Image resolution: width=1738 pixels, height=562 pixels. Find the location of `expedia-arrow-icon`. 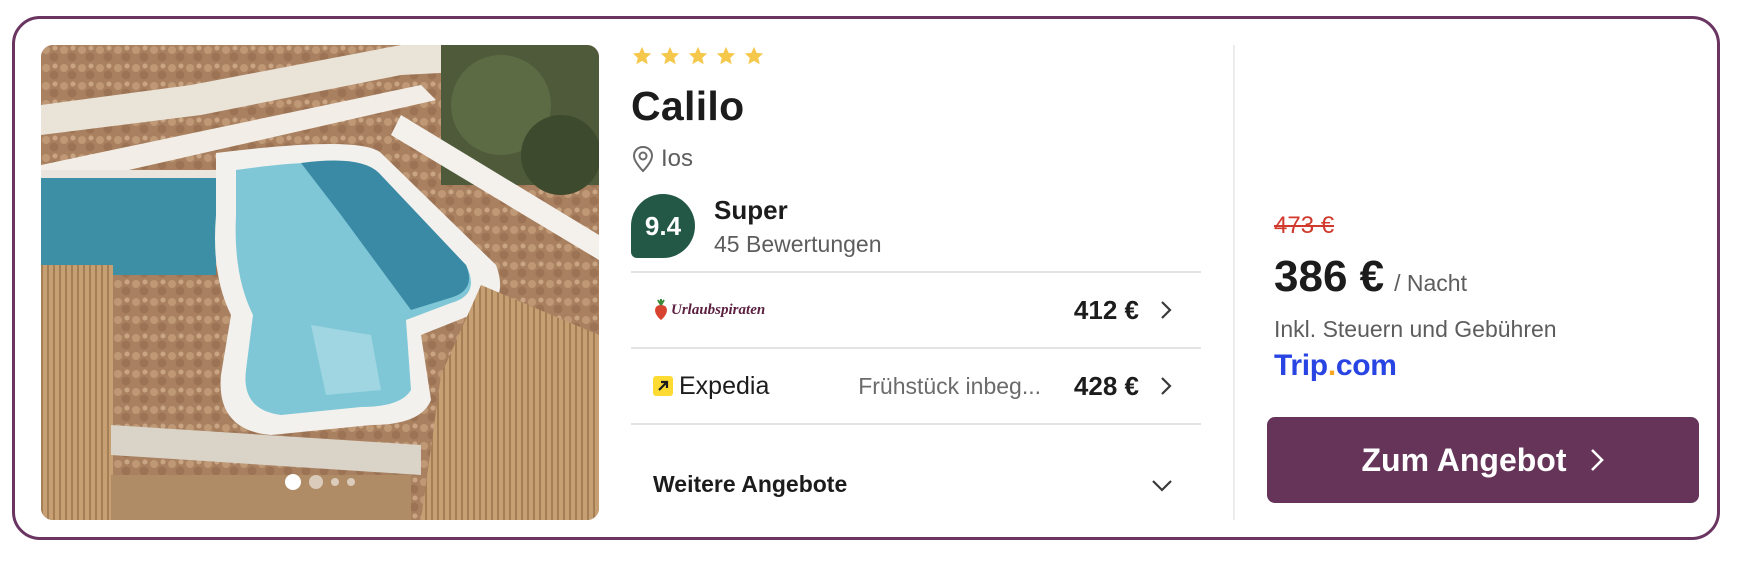

expedia-arrow-icon is located at coordinates (663, 386).